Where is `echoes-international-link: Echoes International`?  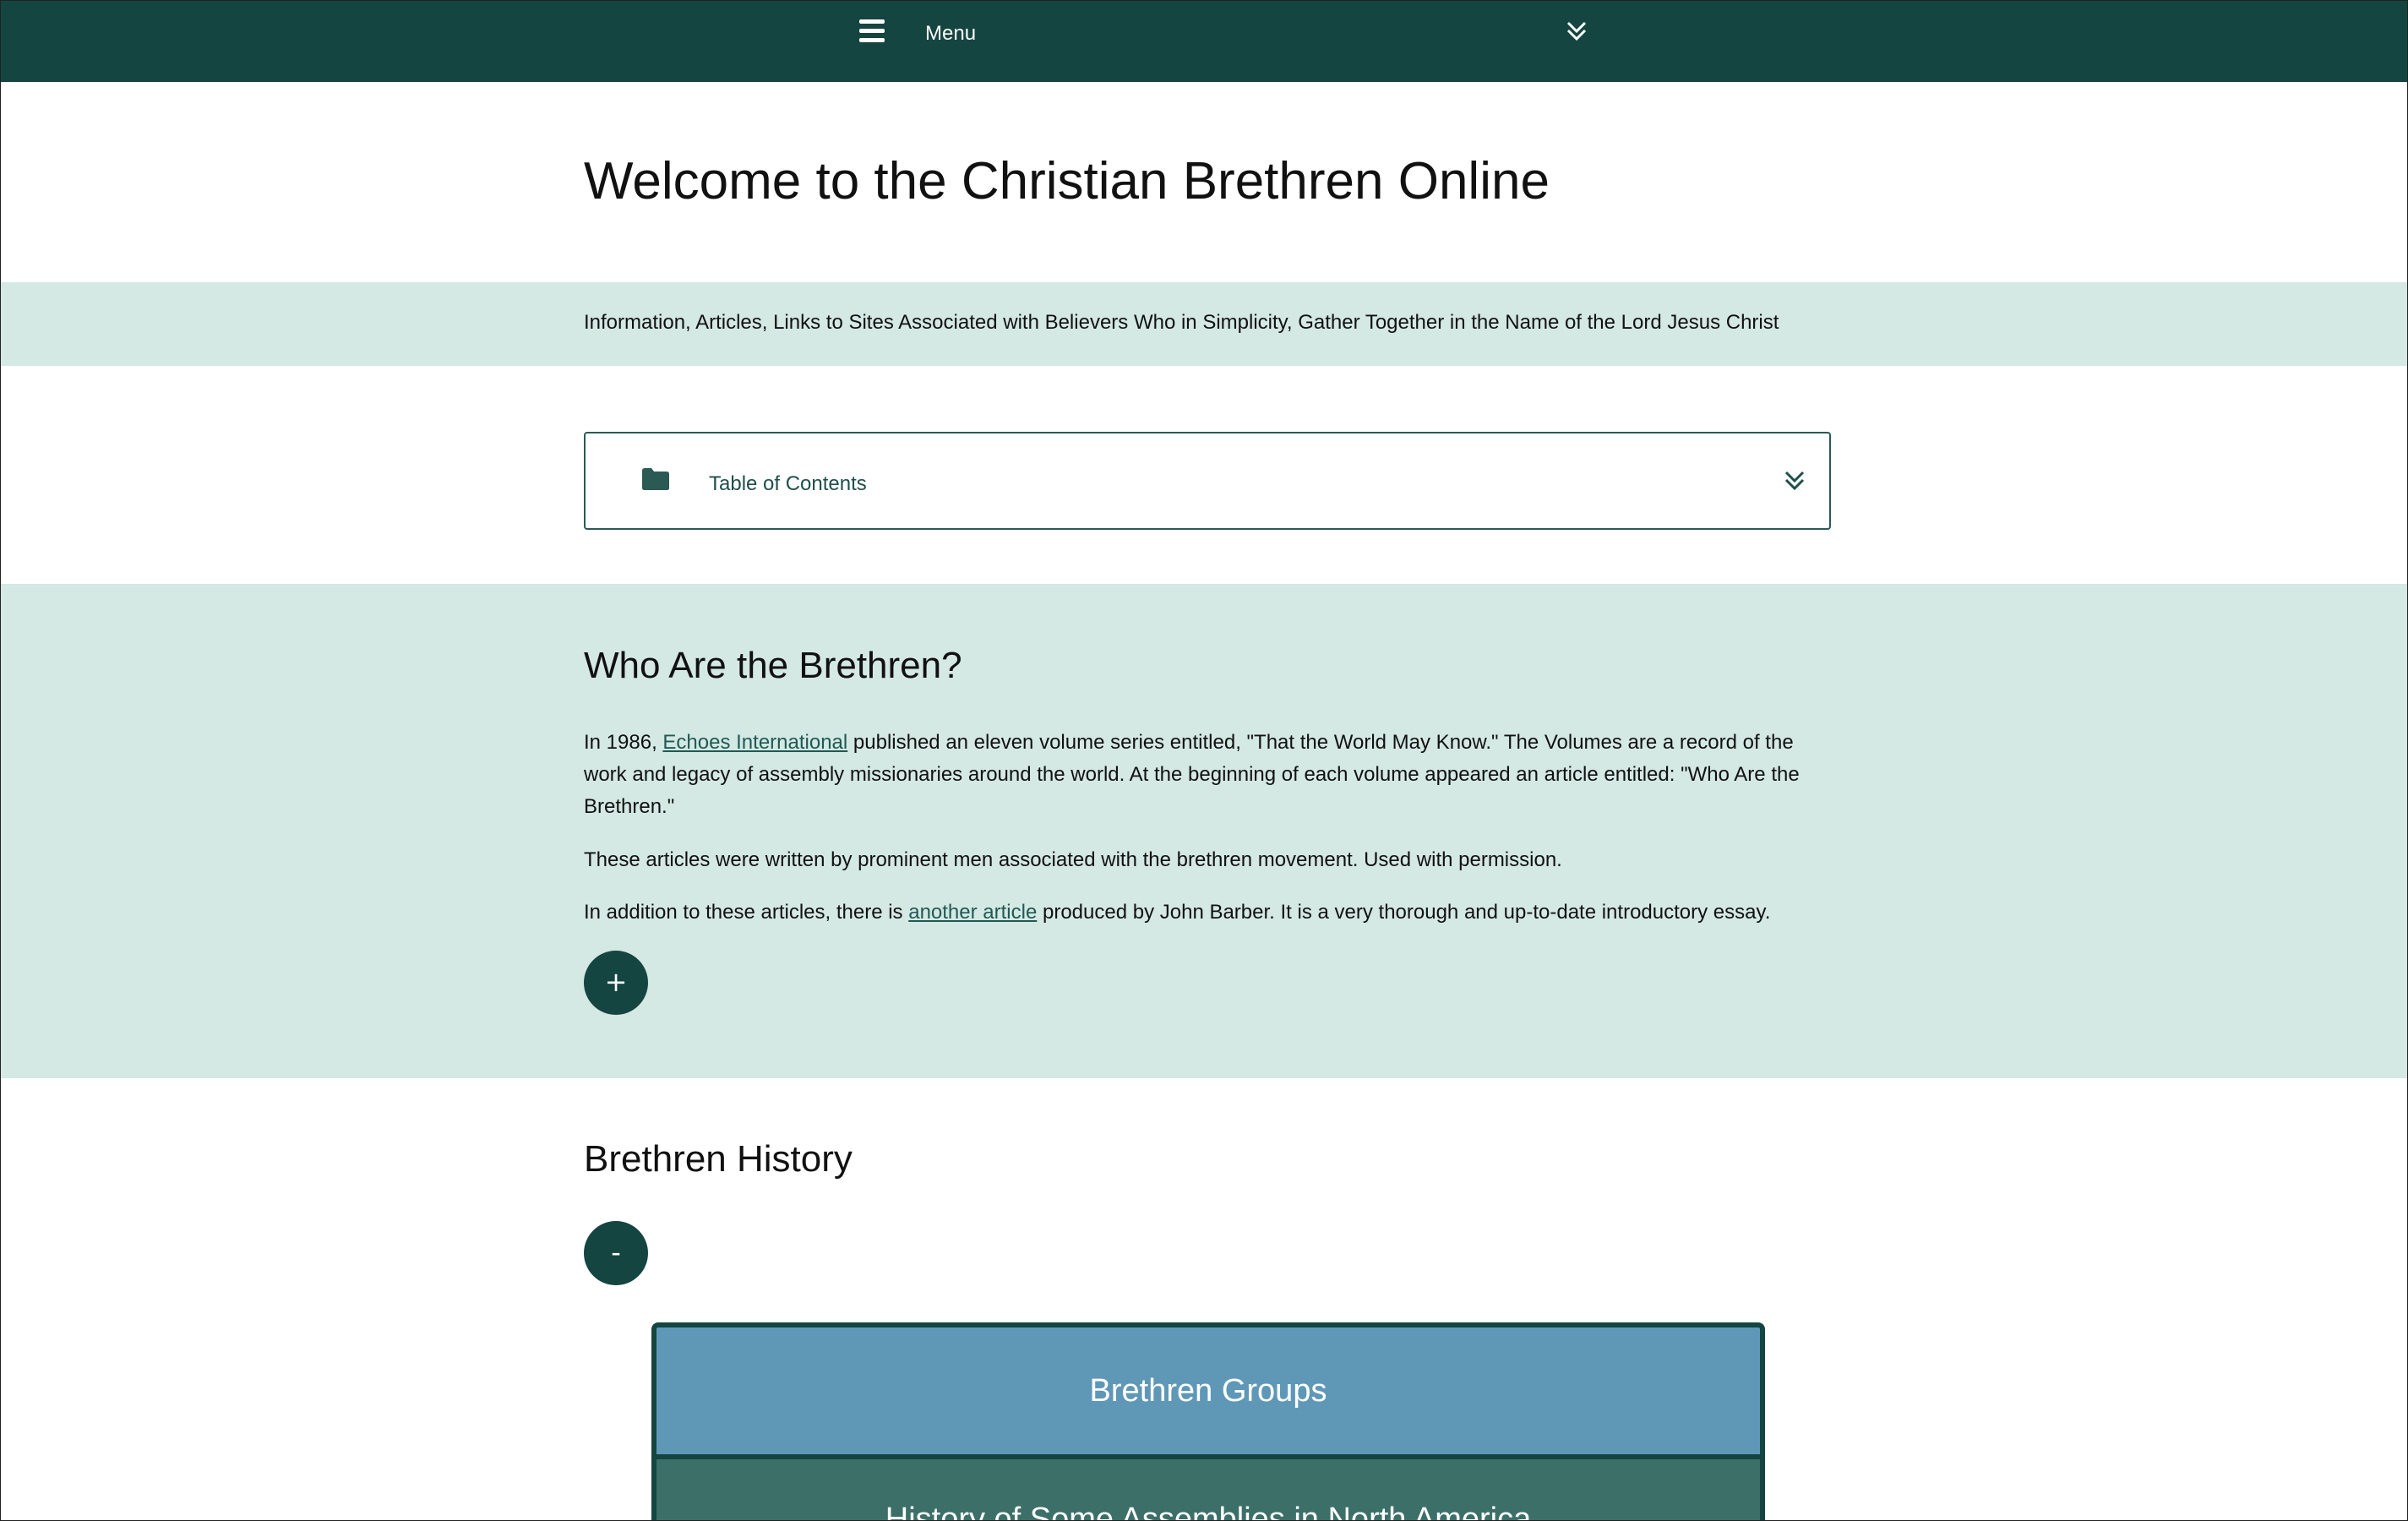 echoes-international-link: Echoes International is located at coordinates (754, 742).